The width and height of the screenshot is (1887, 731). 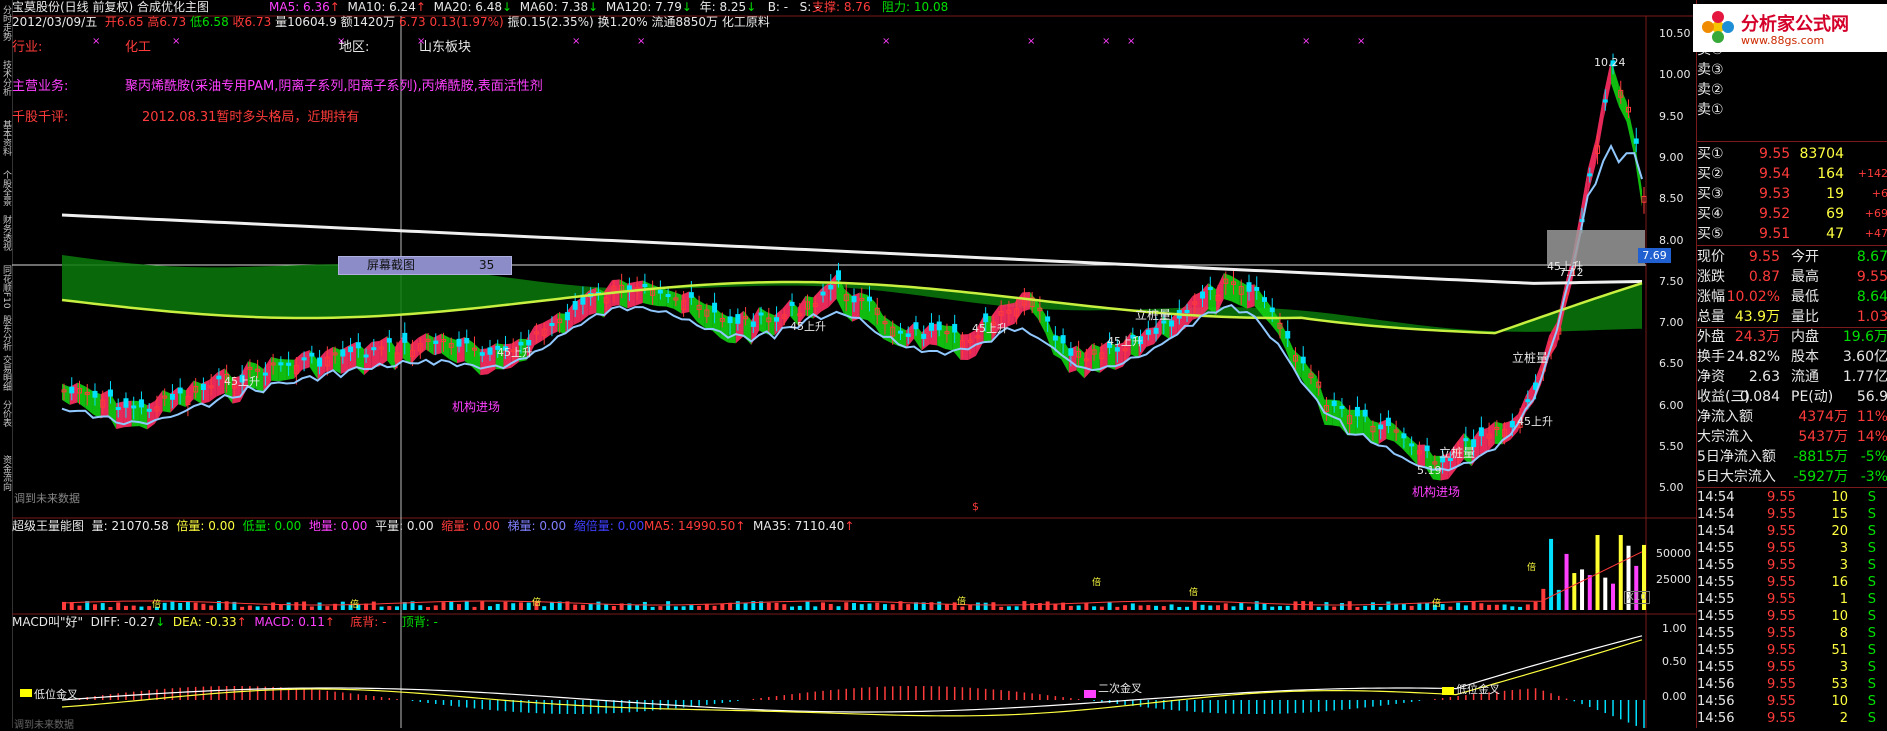 I want to click on sidebar-tab-3: 个股全景, so click(x=5, y=188).